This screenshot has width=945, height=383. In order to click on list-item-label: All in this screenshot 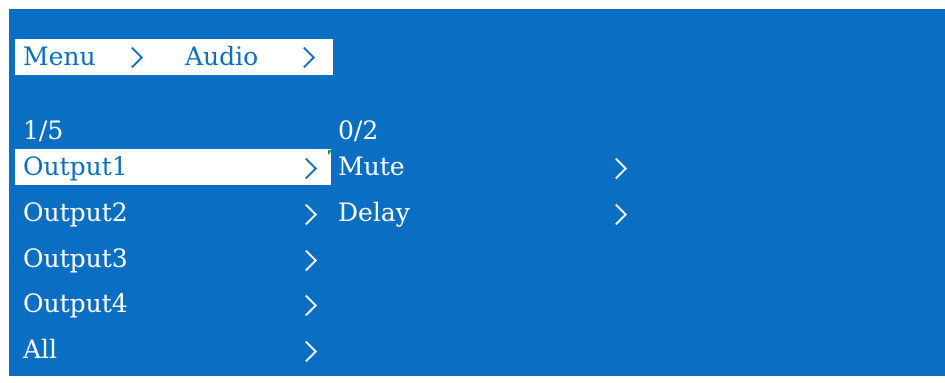, I will do `click(40, 349)`.